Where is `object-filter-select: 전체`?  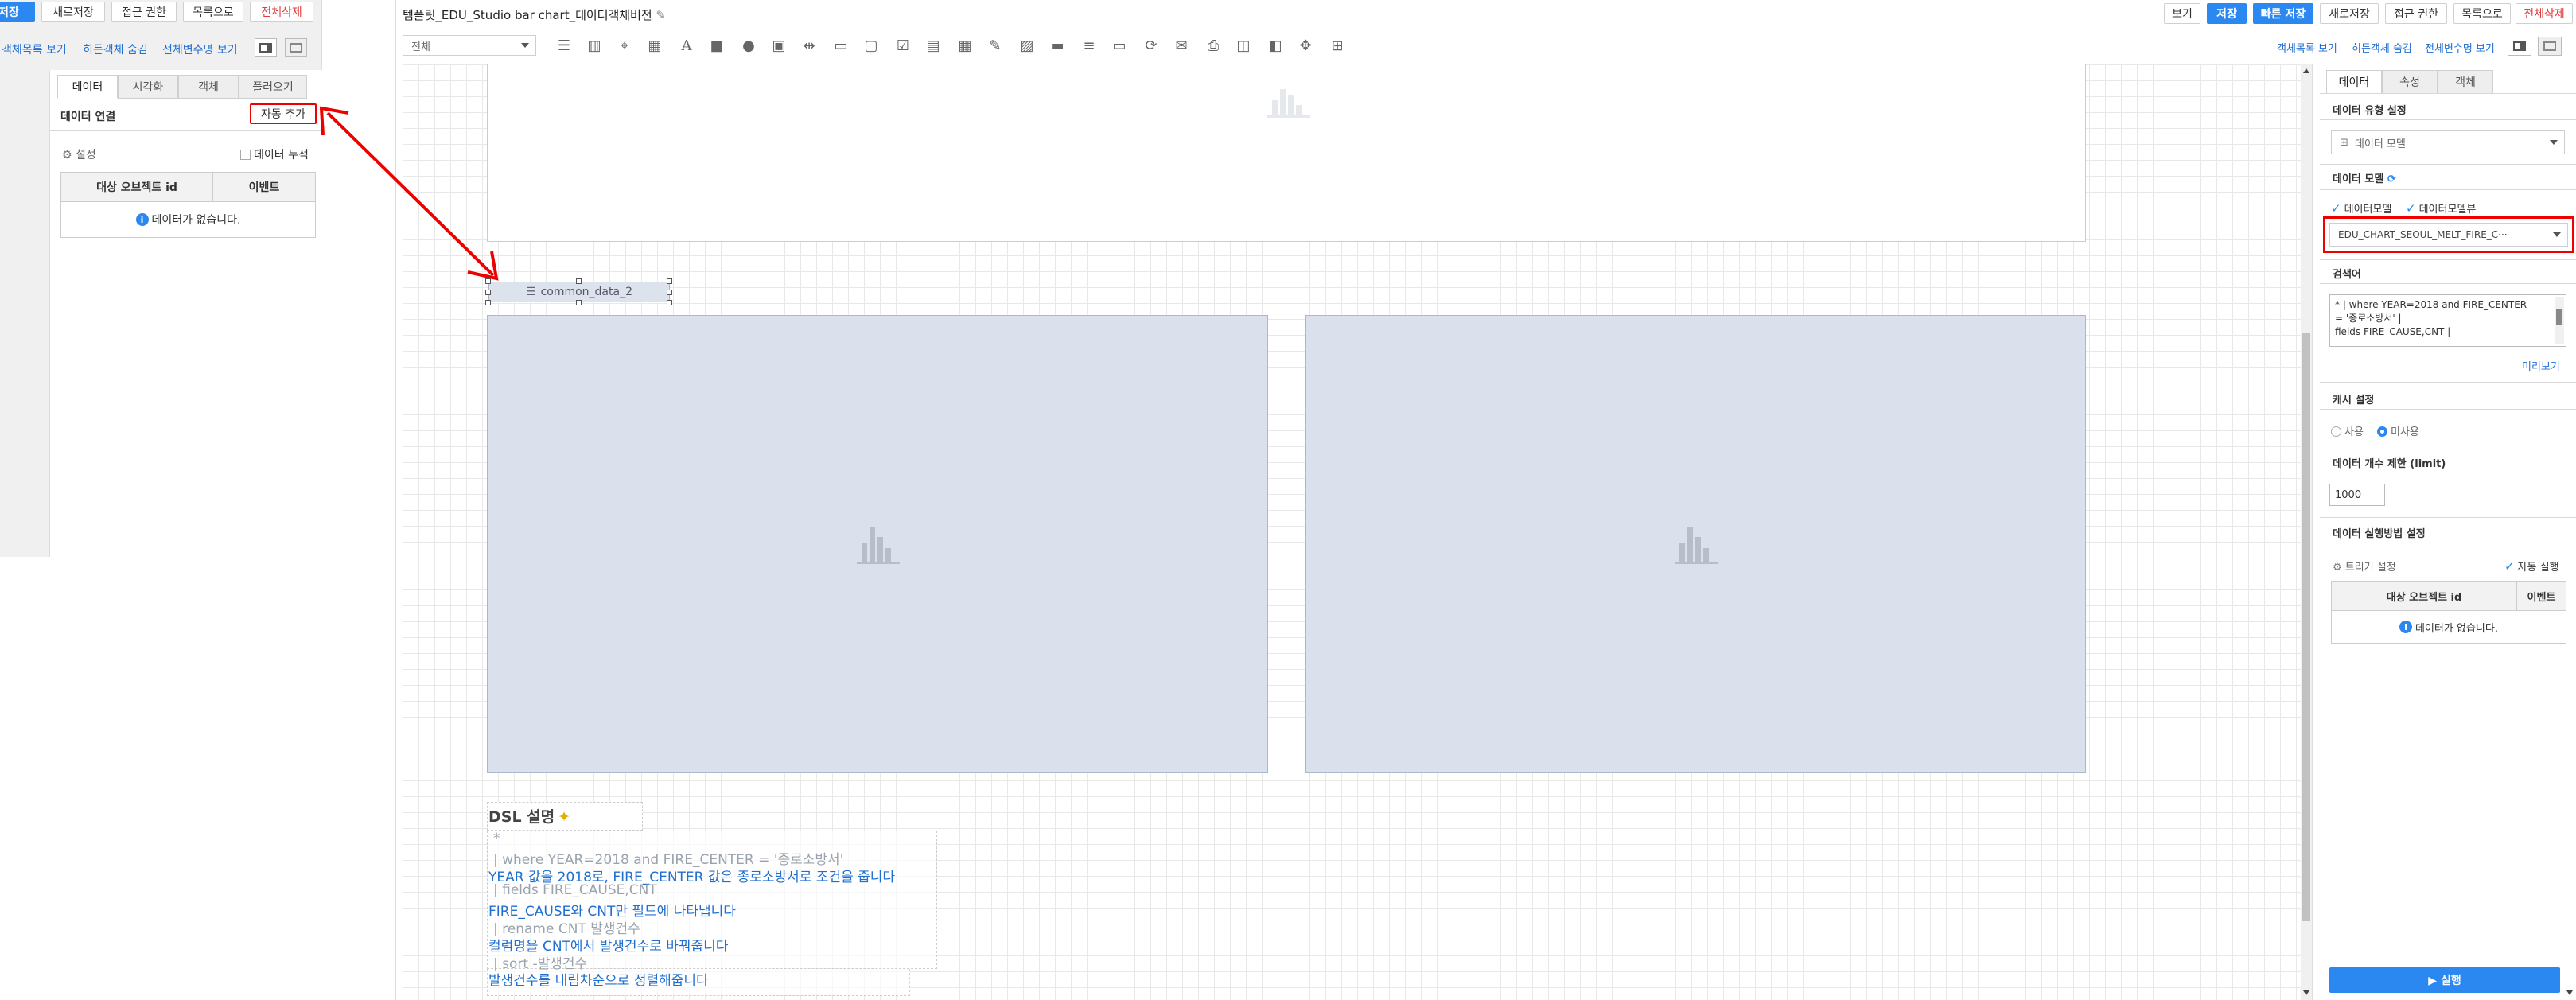 object-filter-select: 전체 is located at coordinates (470, 45).